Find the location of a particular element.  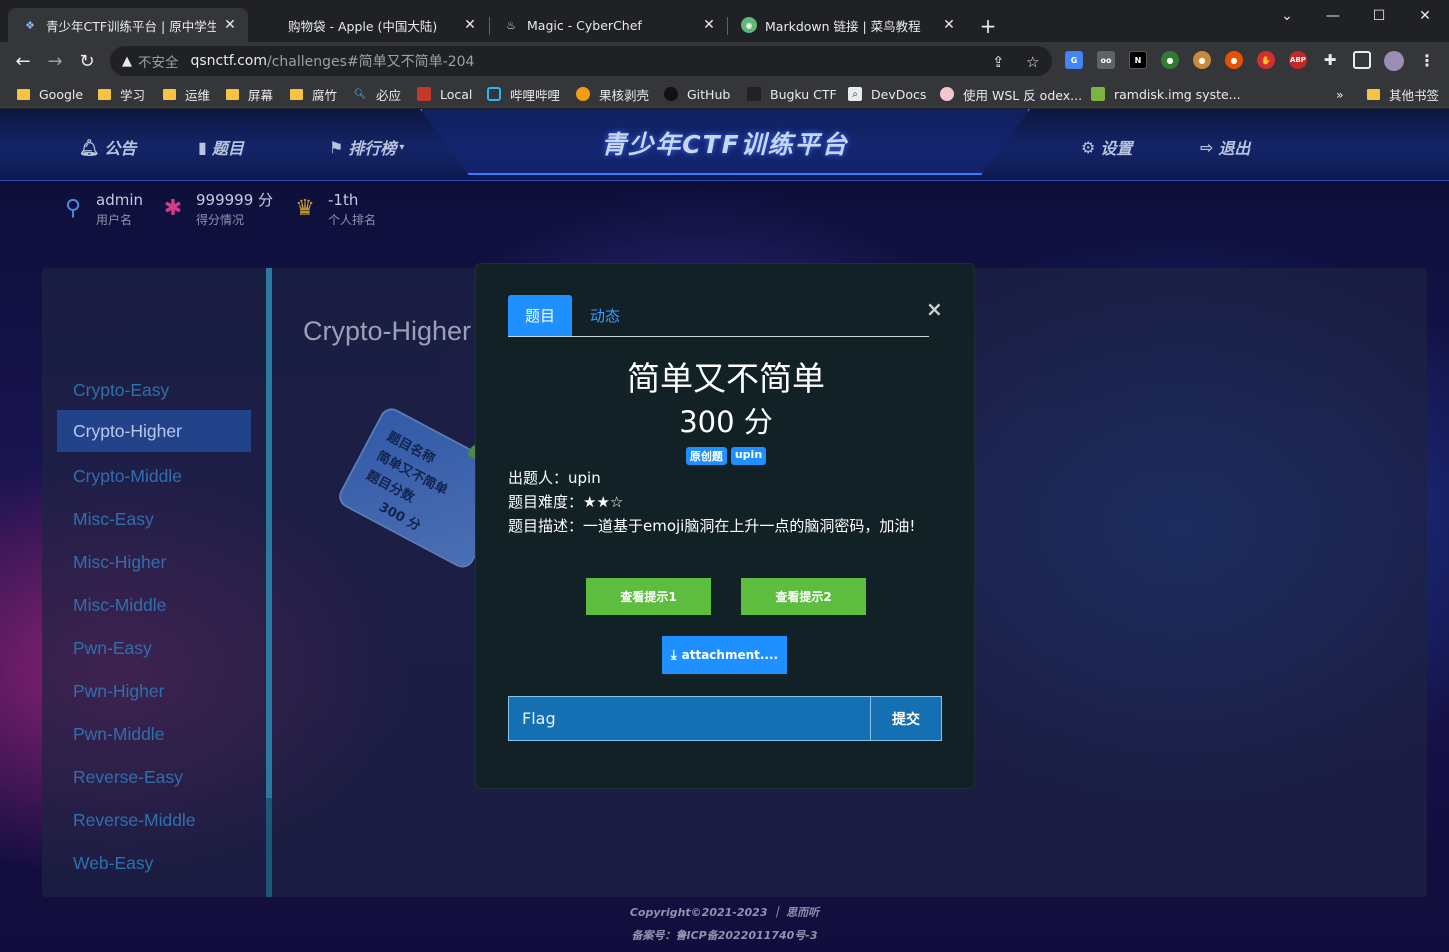

category-reverse-easy: Reverse-Easy is located at coordinates (154, 777).